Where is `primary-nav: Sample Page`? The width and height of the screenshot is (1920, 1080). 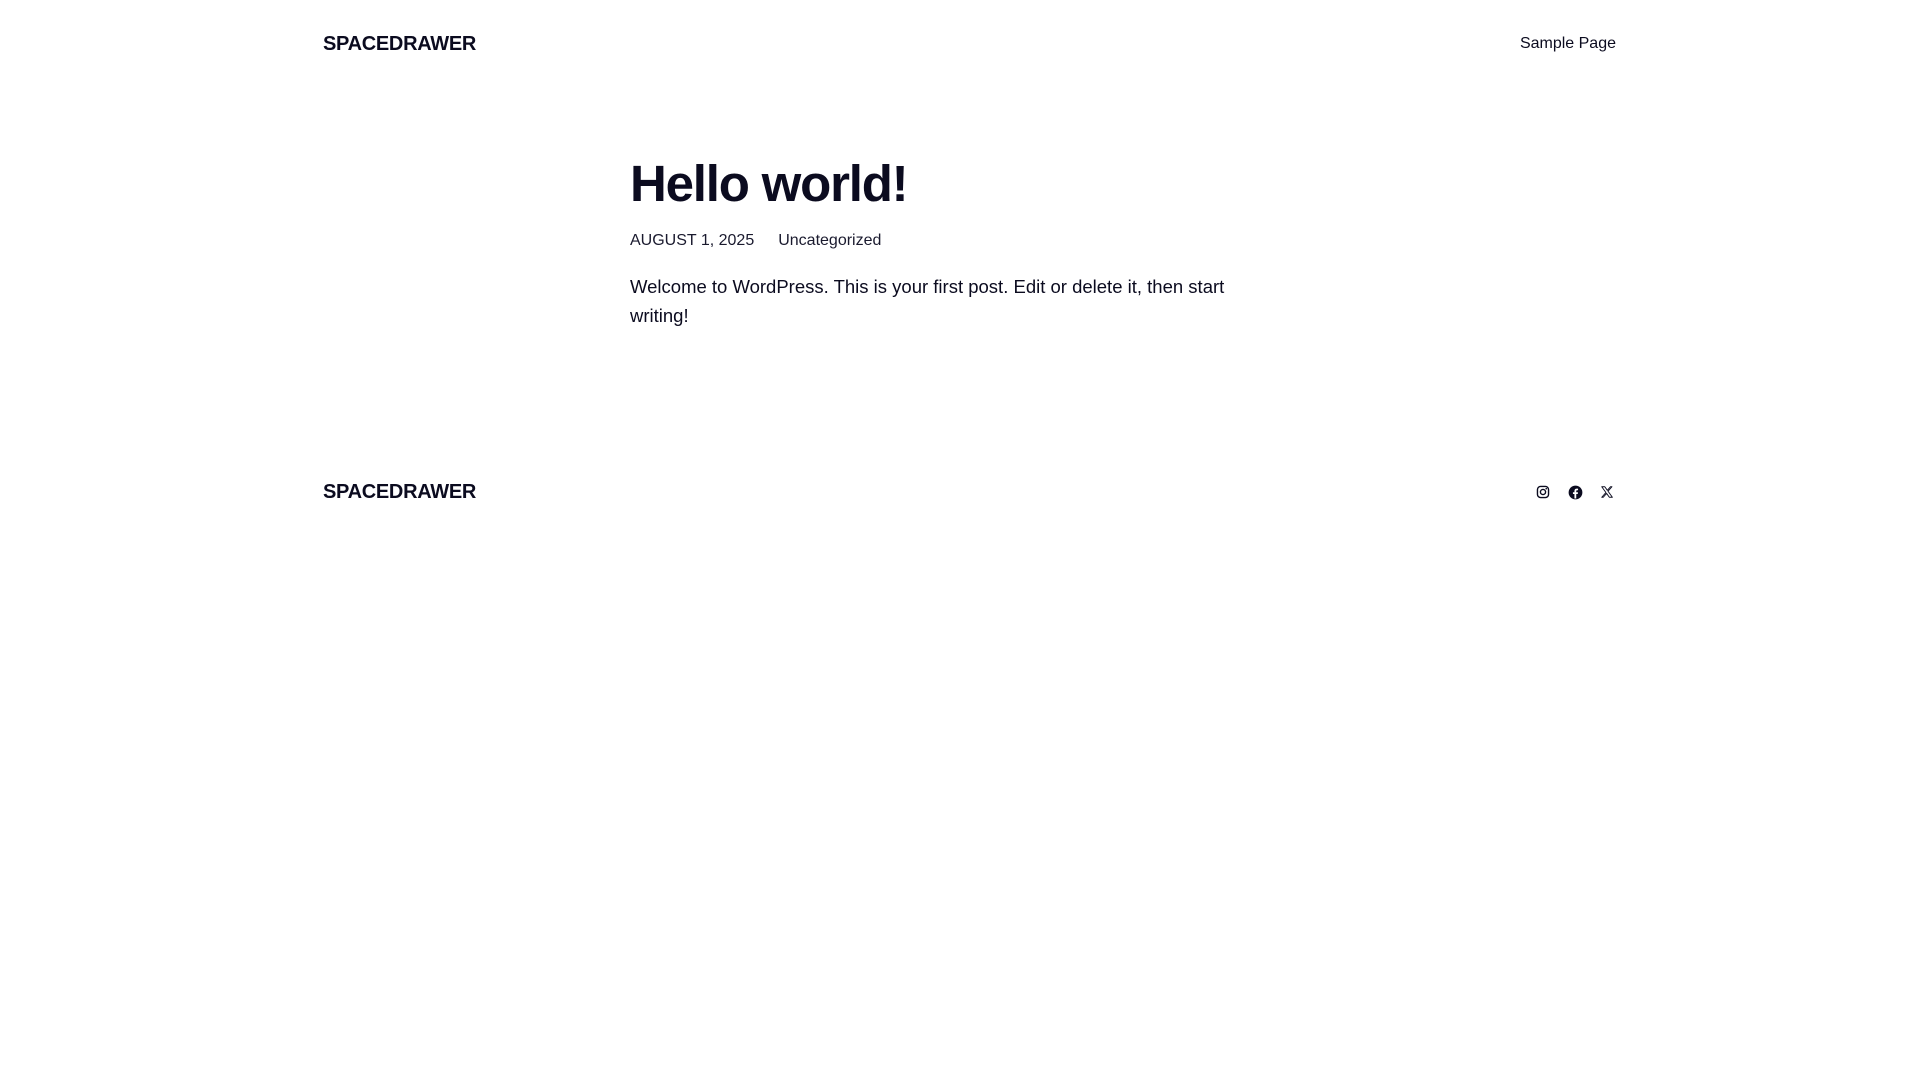
primary-nav: Sample Page is located at coordinates (1568, 44).